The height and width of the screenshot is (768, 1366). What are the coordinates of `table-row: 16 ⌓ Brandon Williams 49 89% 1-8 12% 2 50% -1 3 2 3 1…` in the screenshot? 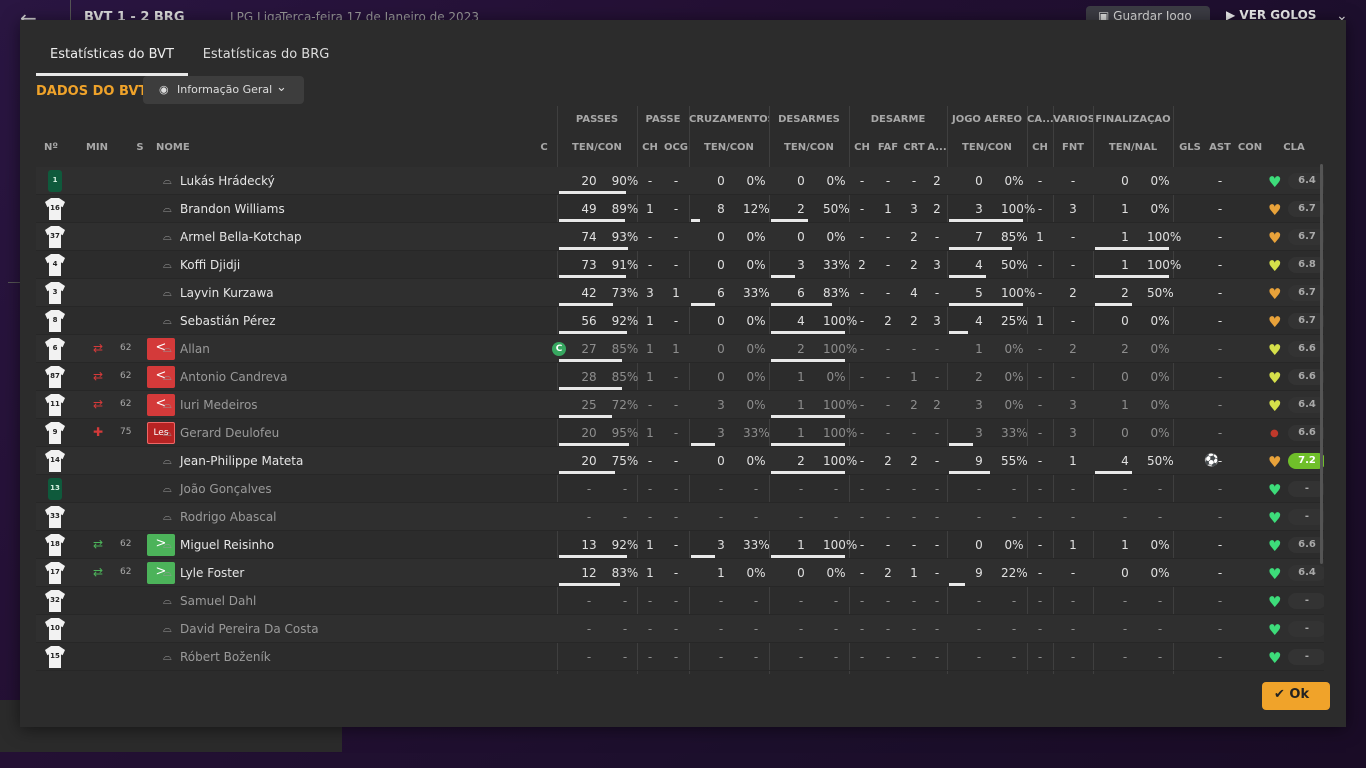 It's located at (680, 209).